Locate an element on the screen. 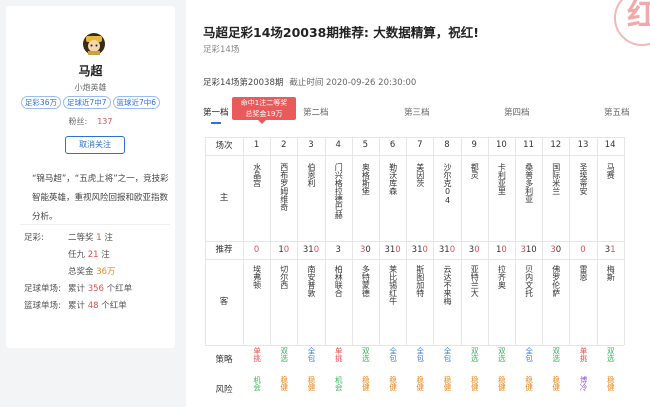 The height and width of the screenshot is (407, 650). away-team-cell: 切尔西 is located at coordinates (283, 277).